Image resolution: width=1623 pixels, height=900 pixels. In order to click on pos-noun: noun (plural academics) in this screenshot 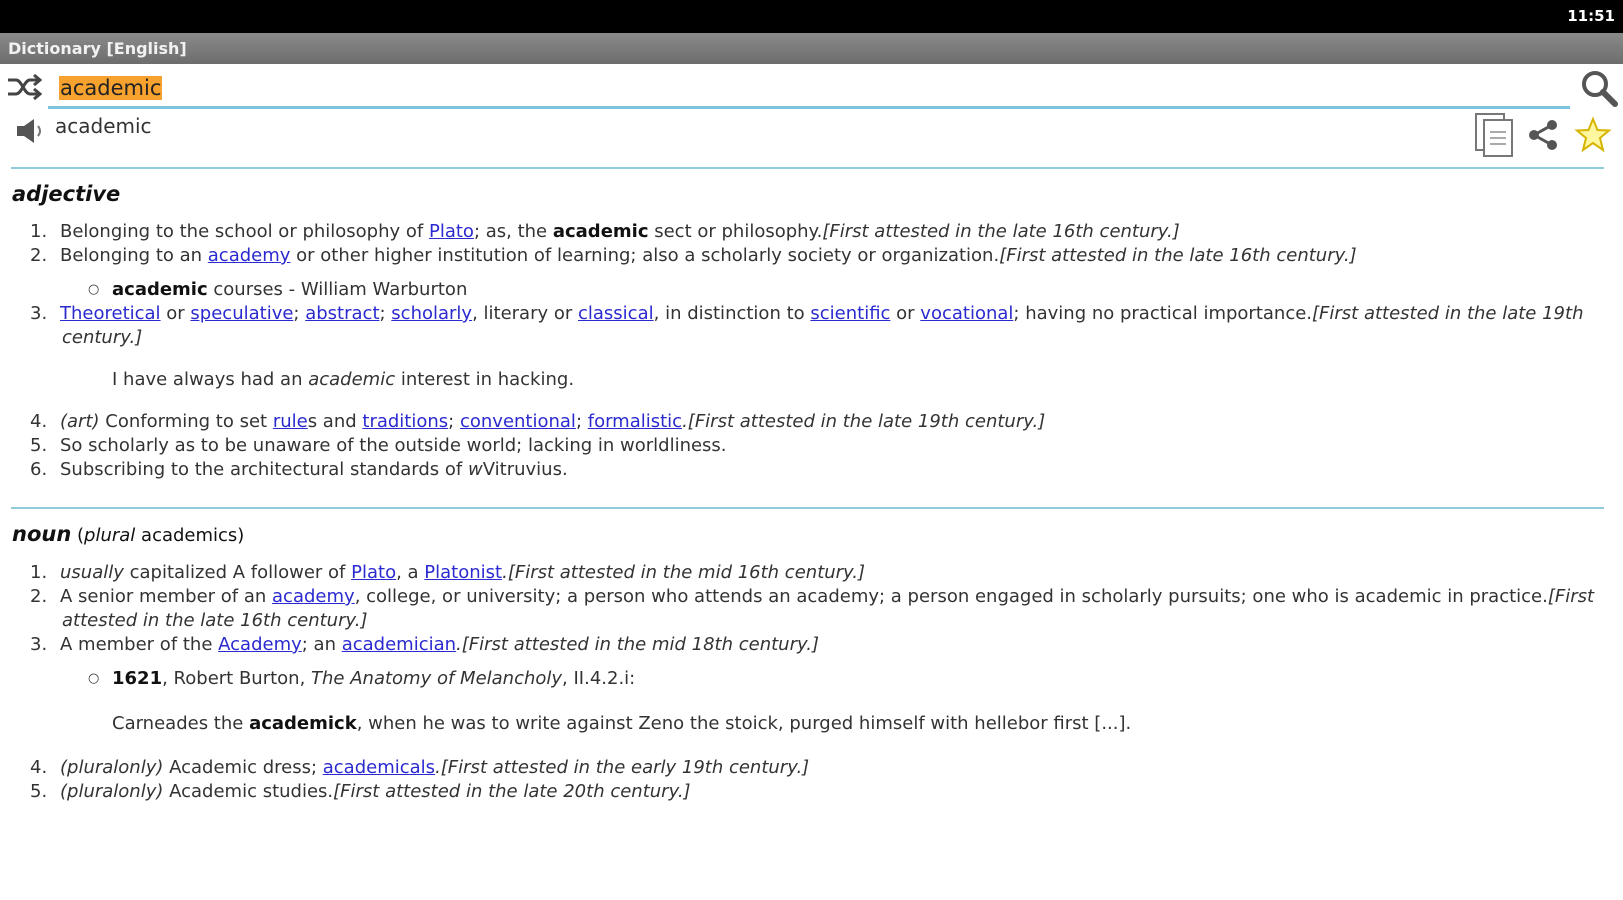, I will do `click(128, 534)`.